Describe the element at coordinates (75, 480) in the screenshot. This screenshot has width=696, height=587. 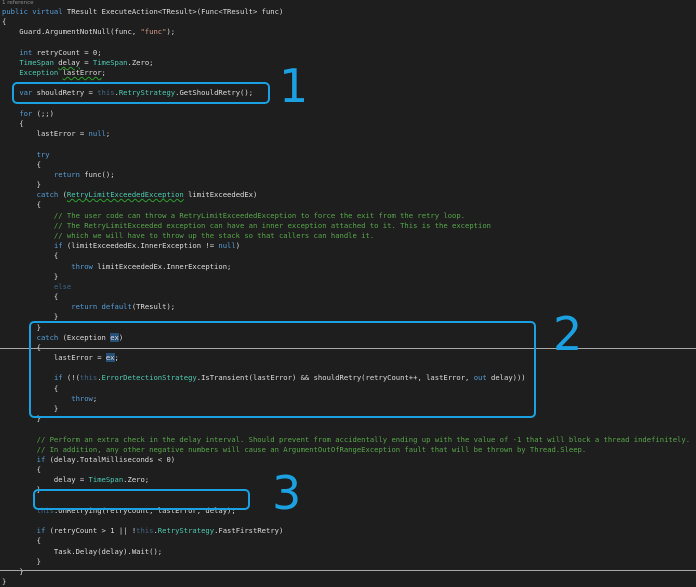
I see `code-line: delay = TimeSpan.Zero;` at that location.